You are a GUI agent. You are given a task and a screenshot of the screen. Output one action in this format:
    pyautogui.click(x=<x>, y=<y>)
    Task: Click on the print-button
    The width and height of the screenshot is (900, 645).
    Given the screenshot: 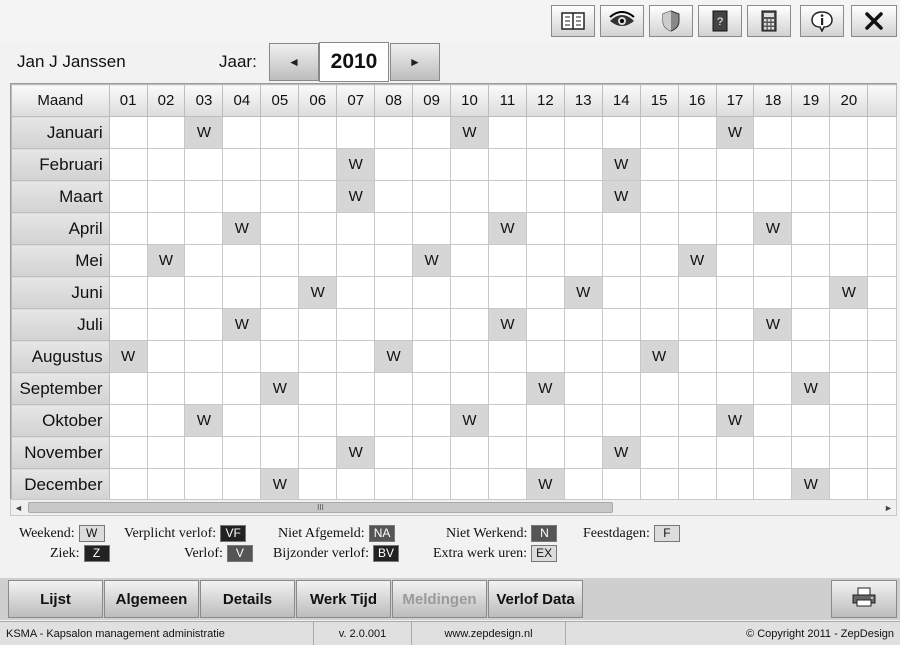 What is the action you would take?
    pyautogui.click(x=864, y=599)
    